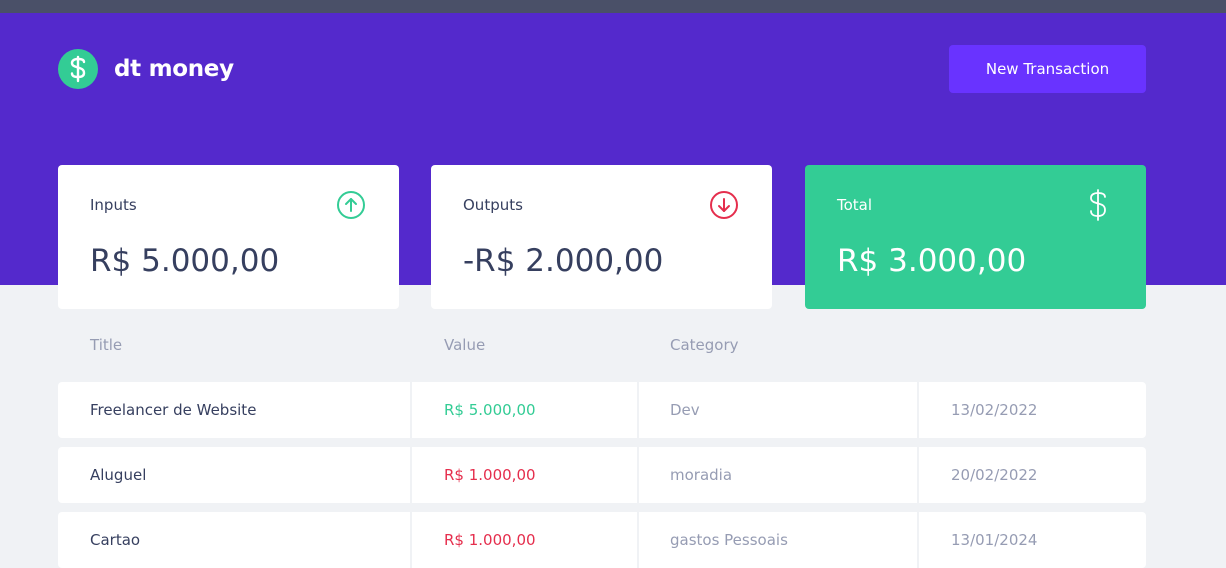 The image size is (1226, 568). Describe the element at coordinates (602, 475) in the screenshot. I see `table-row: Aluguel R$ 1.000,00 moradia 20/02/2022` at that location.